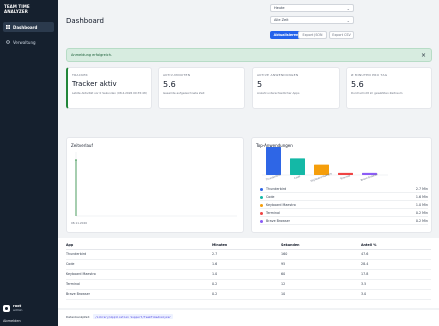 The width and height of the screenshot is (439, 326). What do you see at coordinates (321, 284) in the screenshot?
I see `cell-seconds: 12` at bounding box center [321, 284].